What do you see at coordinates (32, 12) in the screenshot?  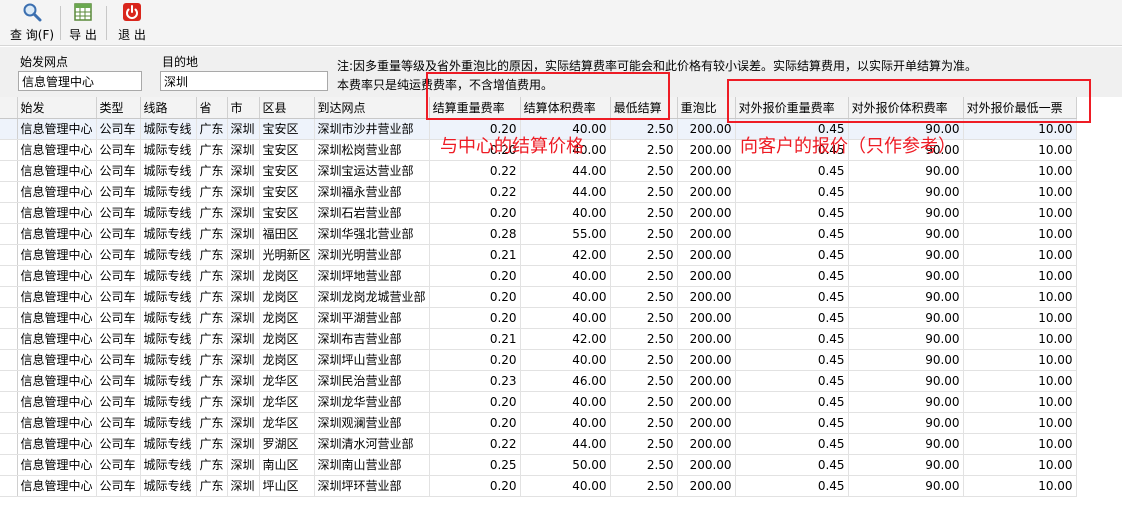 I see `magnifier-icon` at bounding box center [32, 12].